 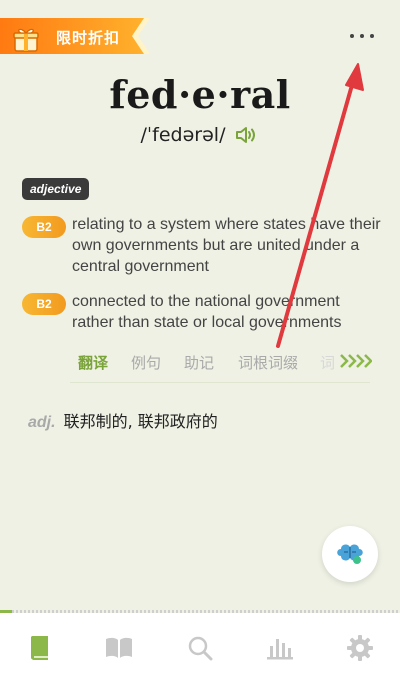 I want to click on book-icon, so click(x=39, y=648).